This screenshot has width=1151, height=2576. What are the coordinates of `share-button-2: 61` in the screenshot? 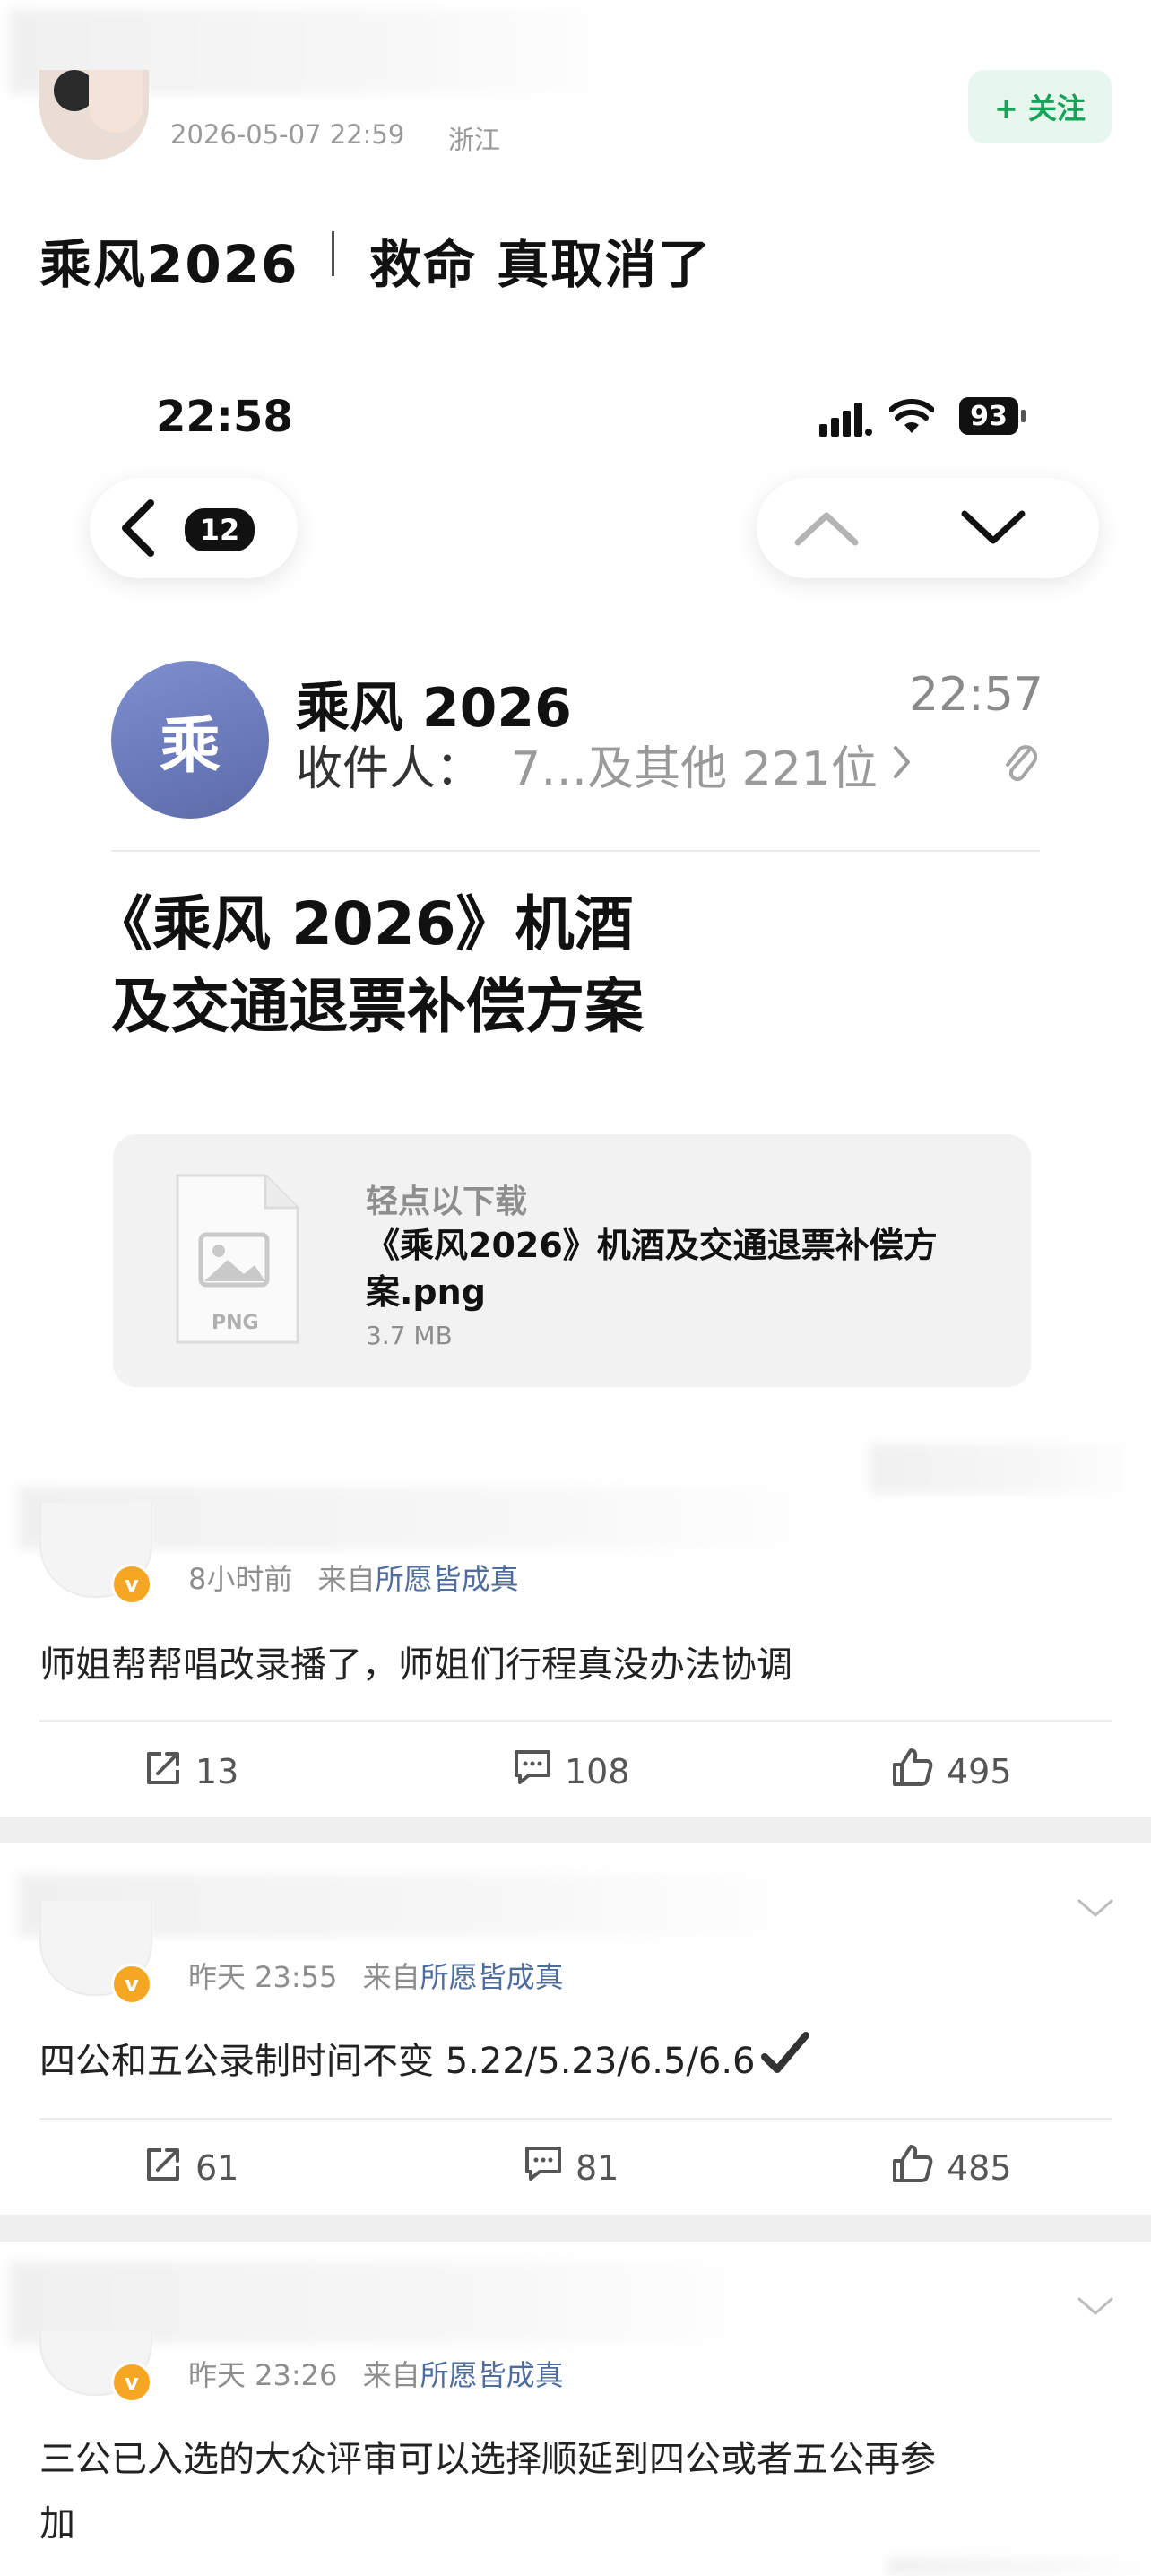 It's located at (190, 2167).